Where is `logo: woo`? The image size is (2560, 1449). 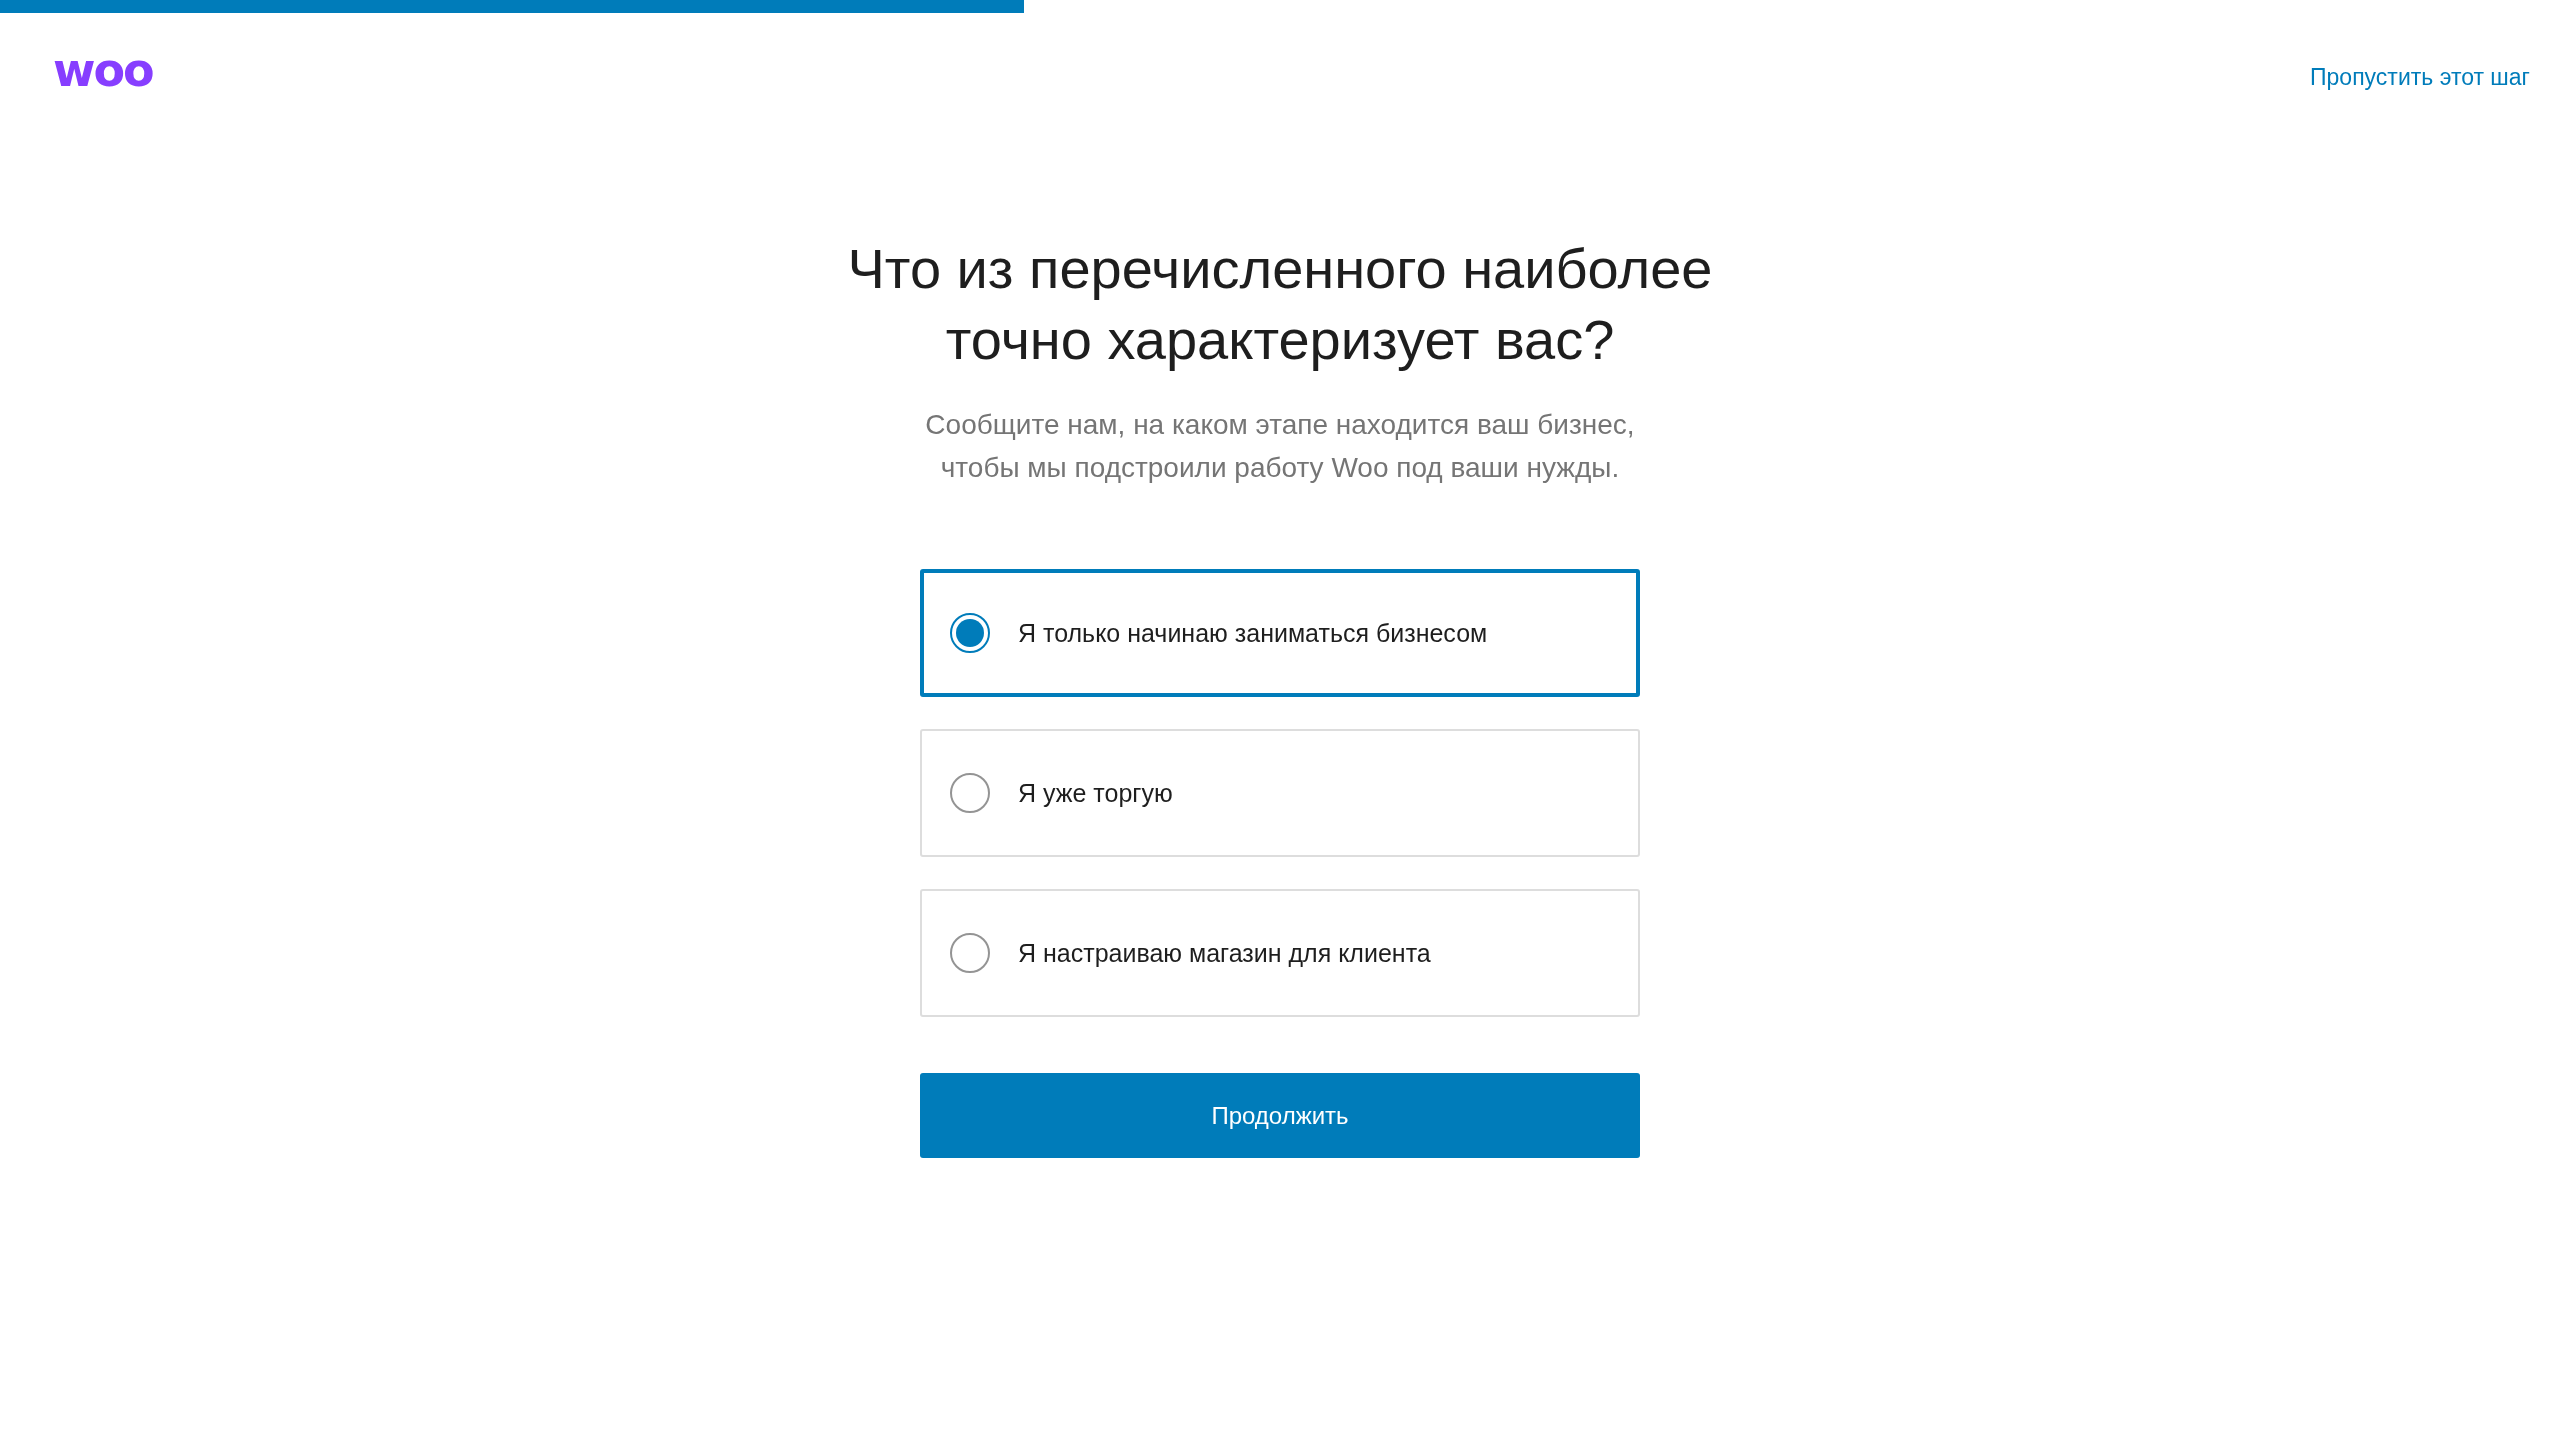 logo: woo is located at coordinates (103, 70).